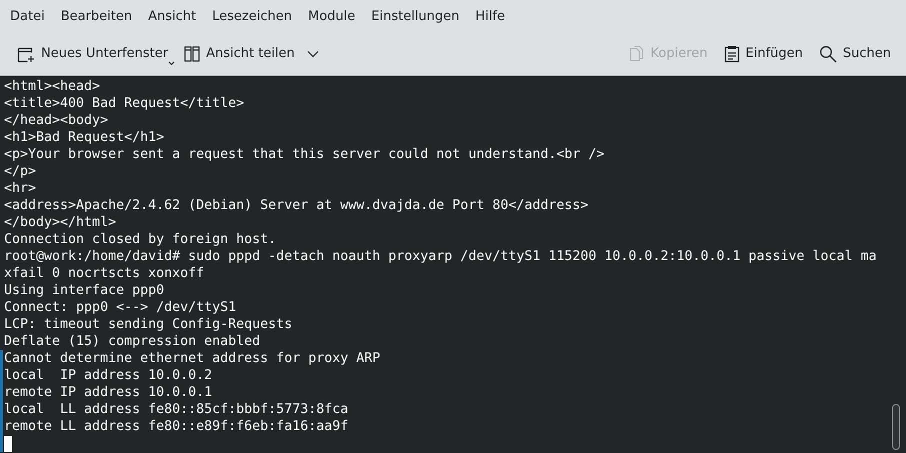 The image size is (906, 453). What do you see at coordinates (171, 16) in the screenshot?
I see `menu-item: Ansicht` at bounding box center [171, 16].